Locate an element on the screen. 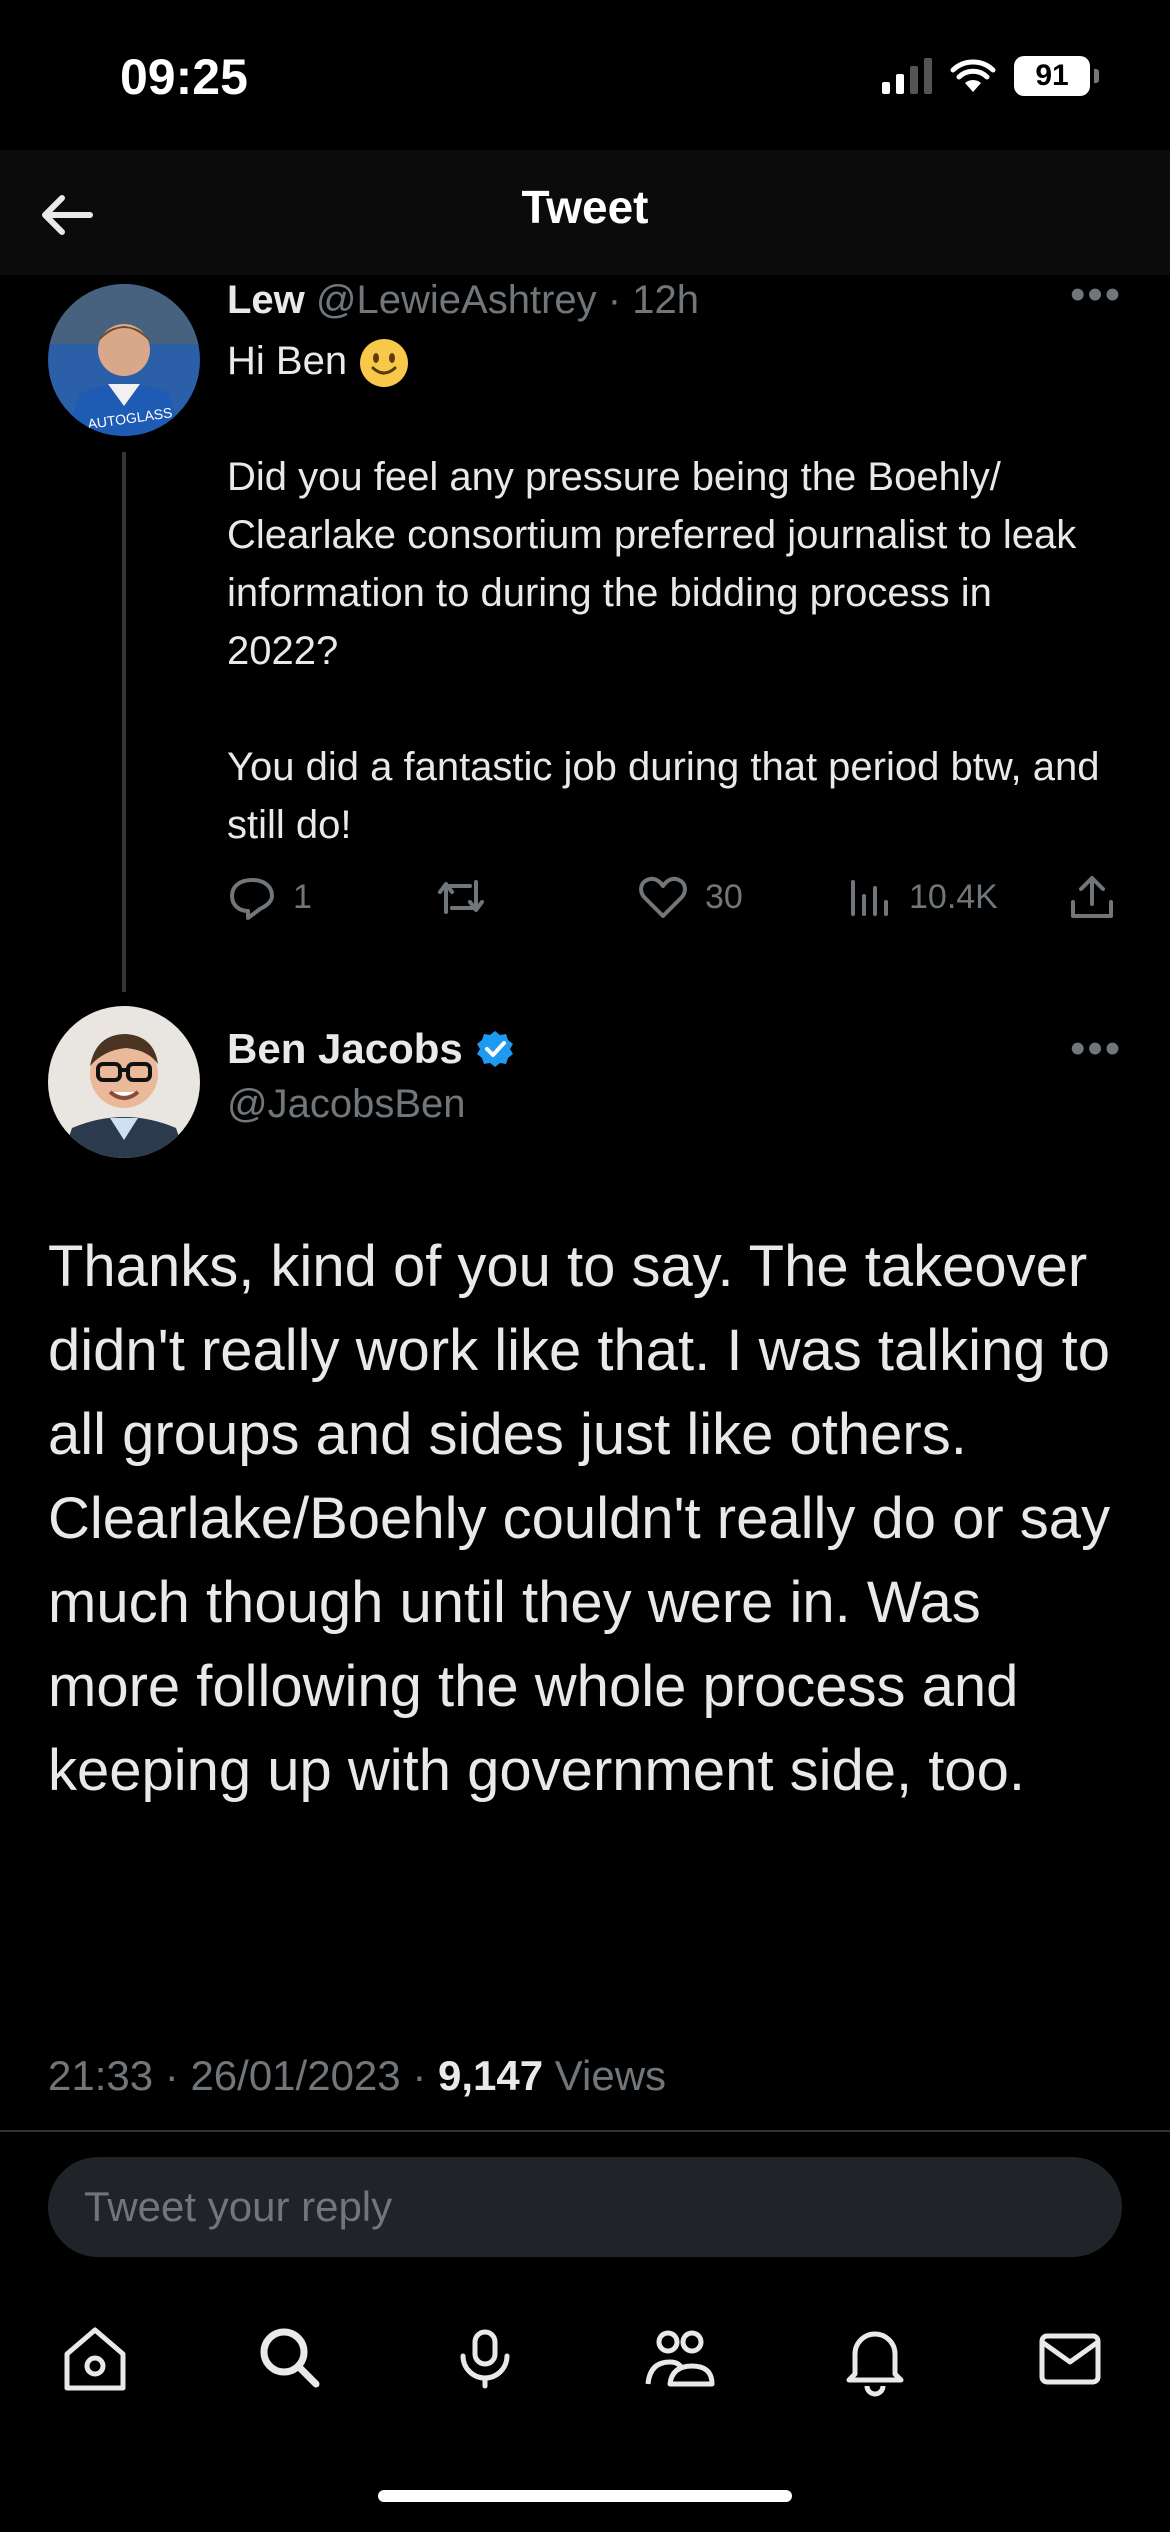 The image size is (1170, 2532). views-icon is located at coordinates (869, 898).